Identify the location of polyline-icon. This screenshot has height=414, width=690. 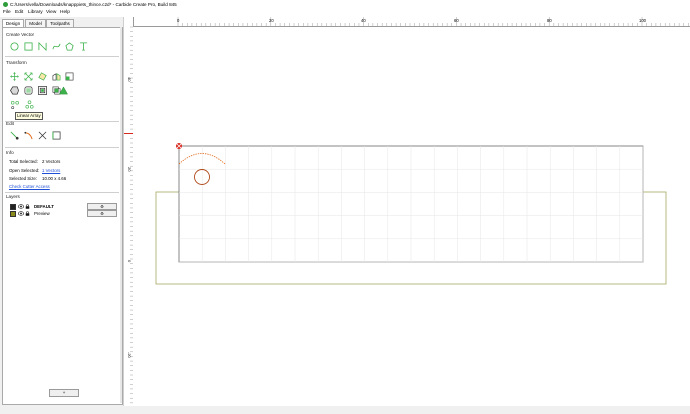
(42, 46).